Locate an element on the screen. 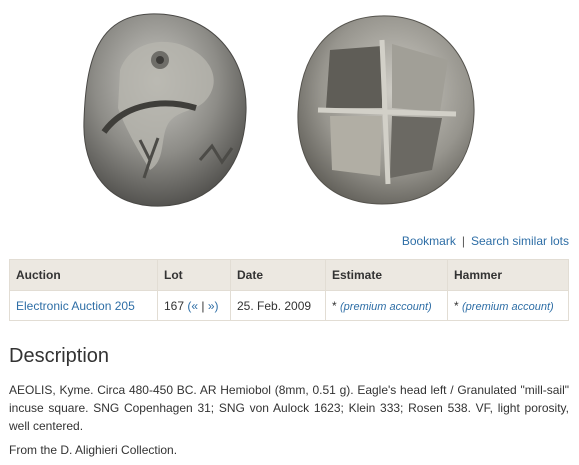 This screenshot has height=465, width=579. previous-lot-link: (« is located at coordinates (192, 306).